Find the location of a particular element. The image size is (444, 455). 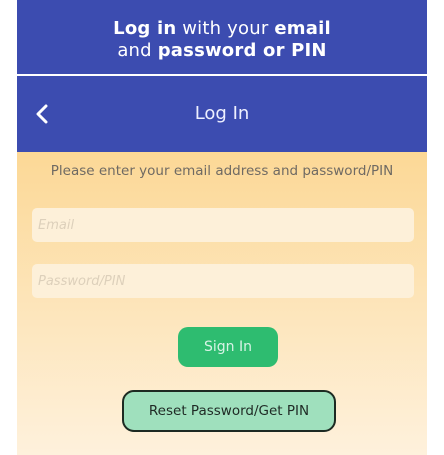

page-title: Log In is located at coordinates (222, 113).